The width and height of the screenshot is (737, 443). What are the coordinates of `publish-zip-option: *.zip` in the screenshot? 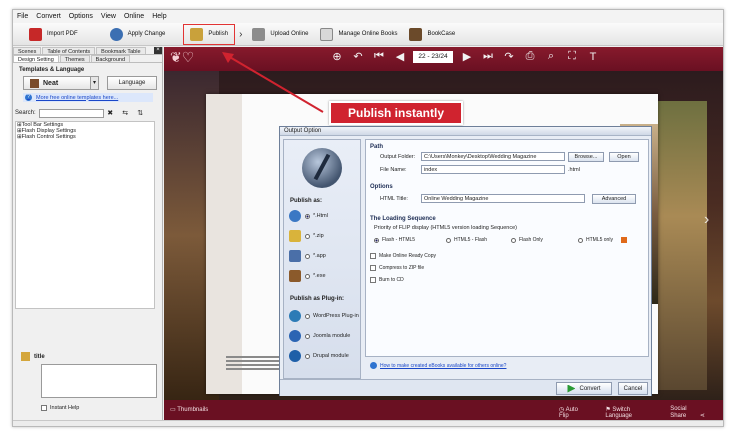 It's located at (306, 236).